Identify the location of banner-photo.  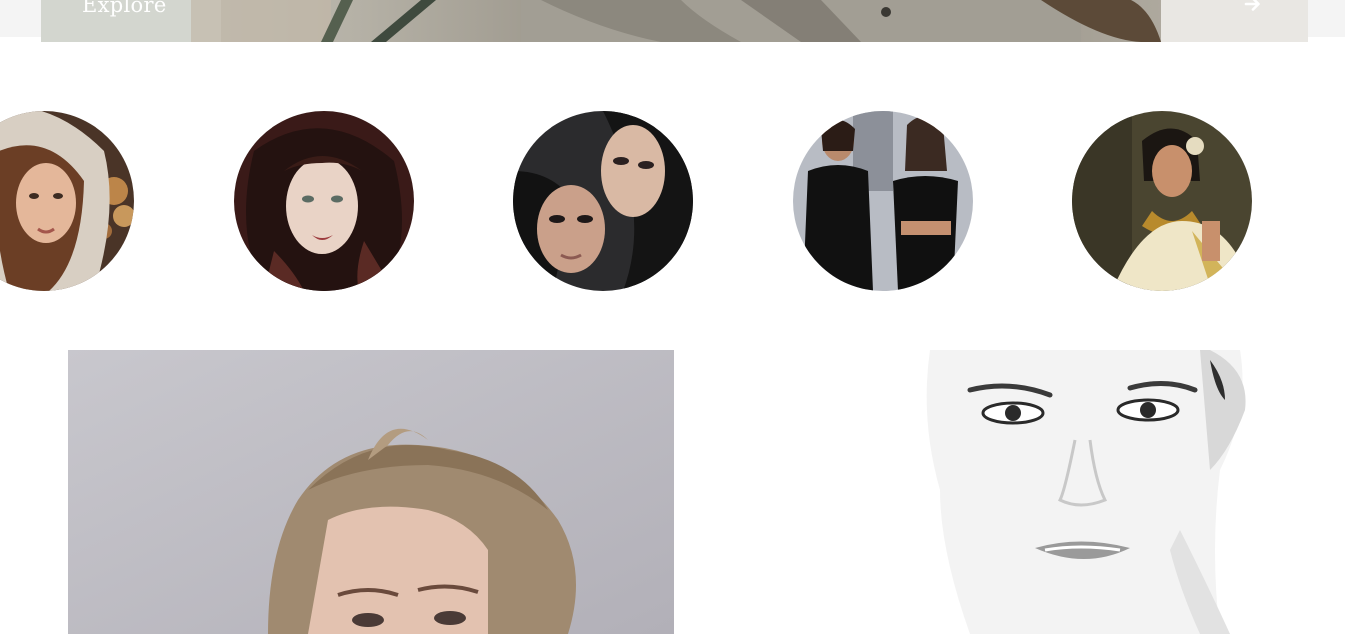
(674, 21).